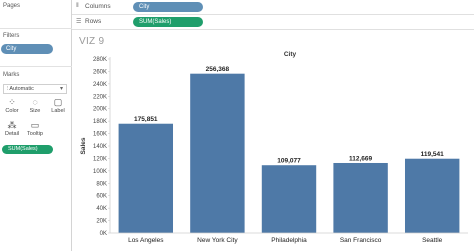 The image size is (474, 251). What do you see at coordinates (289, 161) in the screenshot?
I see `data-label: 109,077` at bounding box center [289, 161].